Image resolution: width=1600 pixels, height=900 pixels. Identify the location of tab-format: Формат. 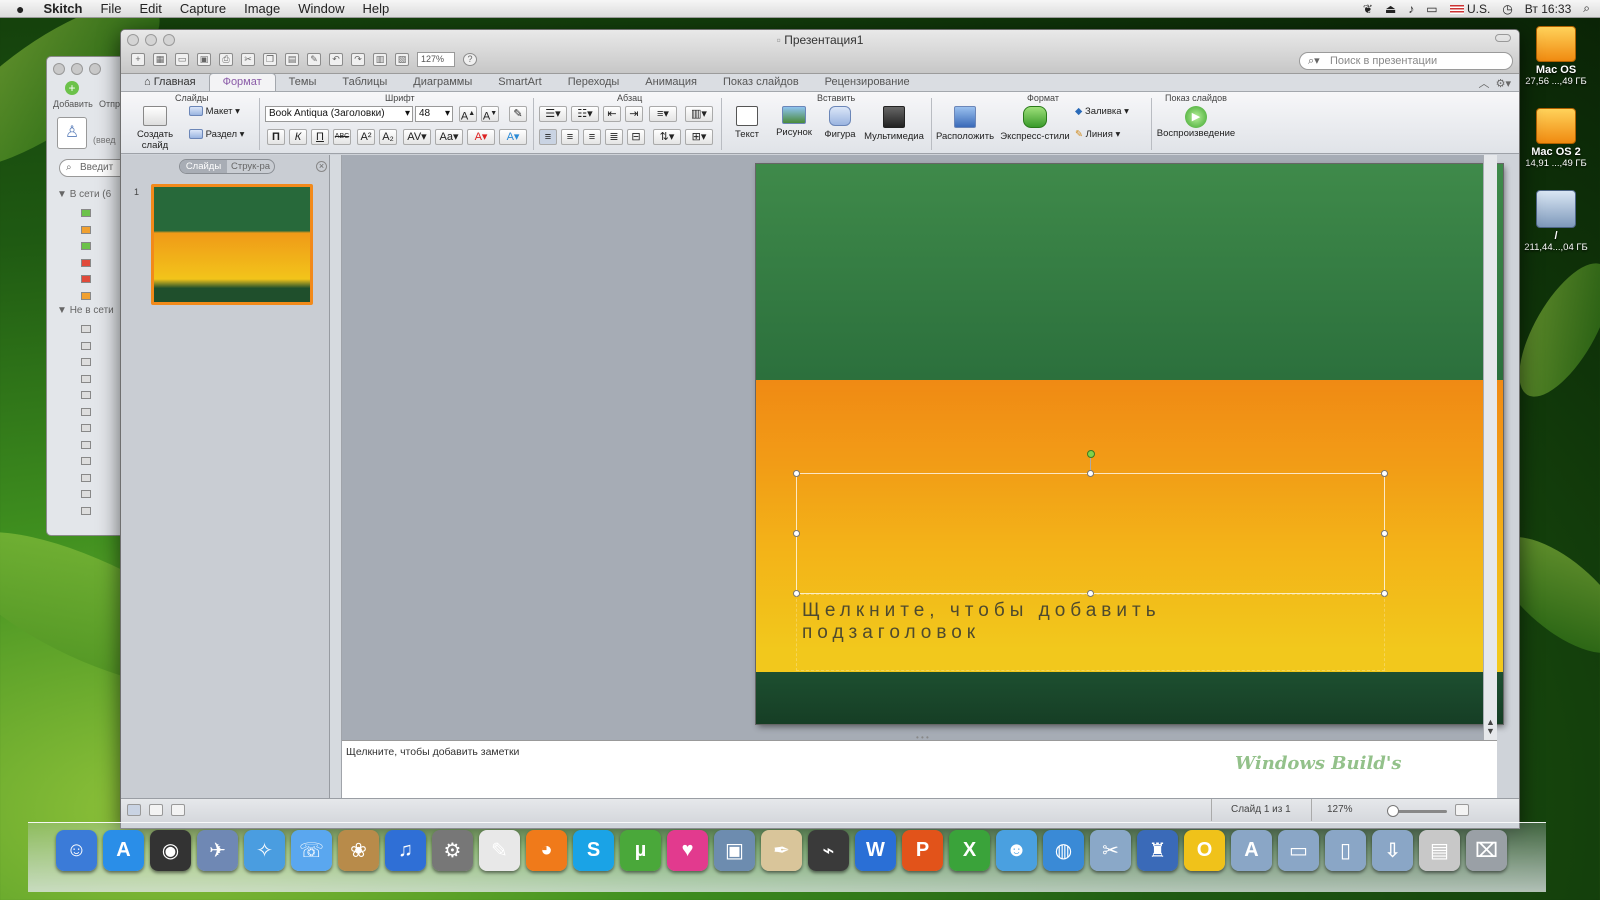
(242, 82).